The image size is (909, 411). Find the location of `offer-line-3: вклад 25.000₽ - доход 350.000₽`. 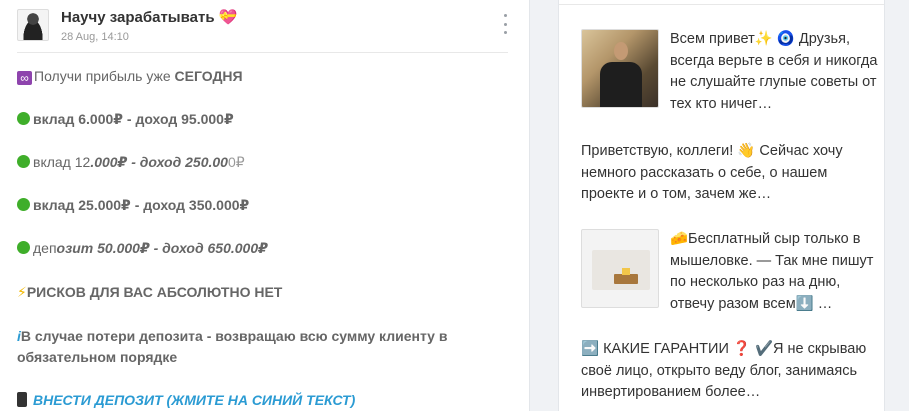

offer-line-3: вклад 25.000₽ - доход 350.000₽ is located at coordinates (133, 205).